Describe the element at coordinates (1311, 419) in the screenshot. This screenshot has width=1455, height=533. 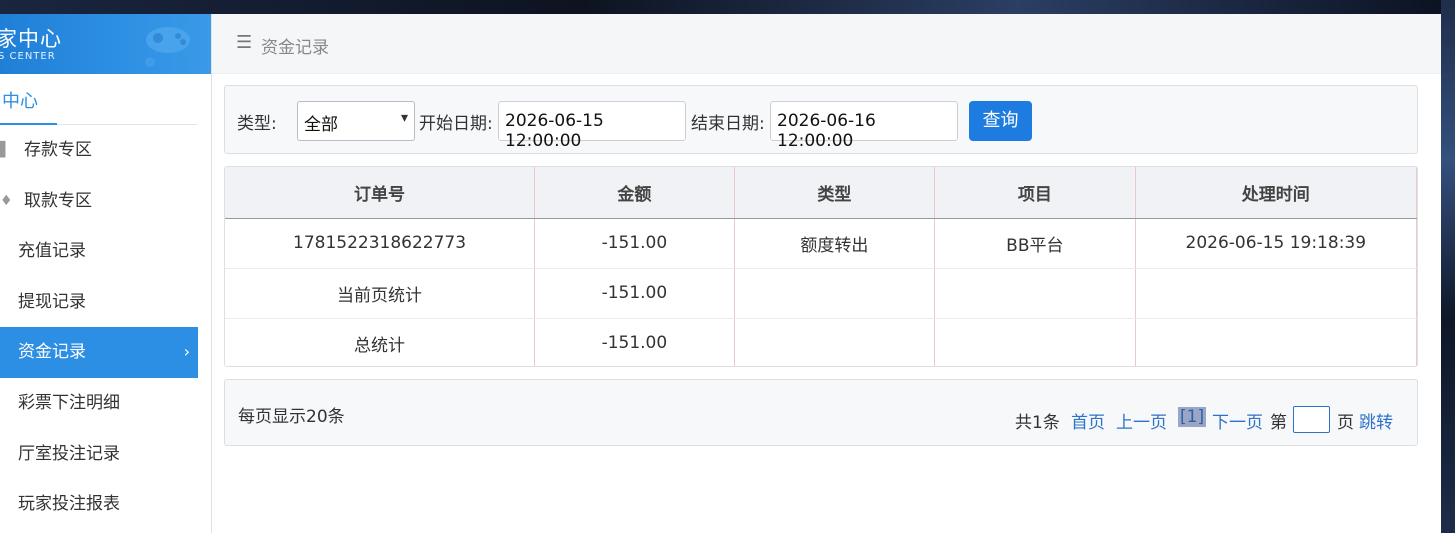
I see `page-number-input` at that location.